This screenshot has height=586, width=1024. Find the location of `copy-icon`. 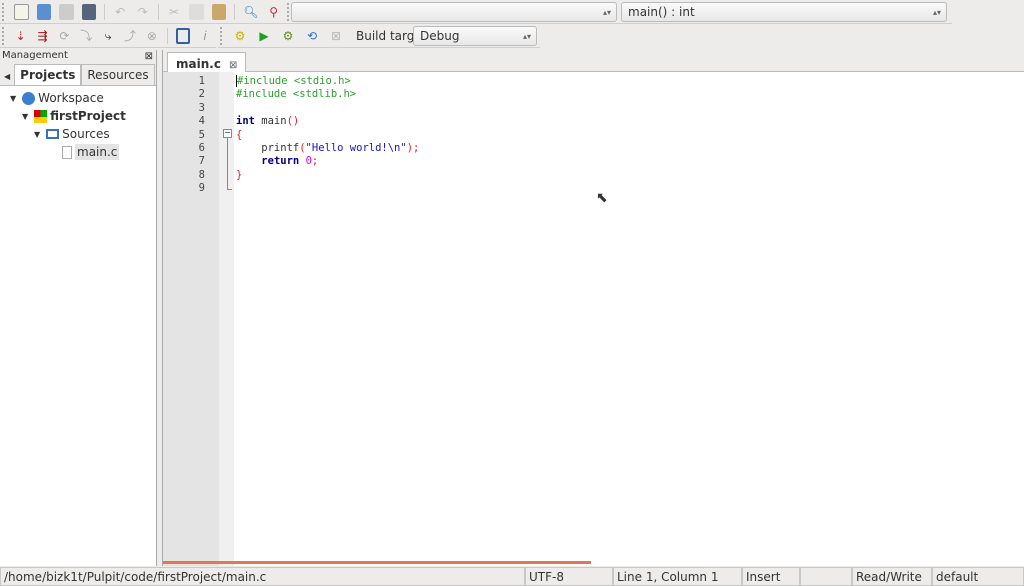

copy-icon is located at coordinates (196, 11).